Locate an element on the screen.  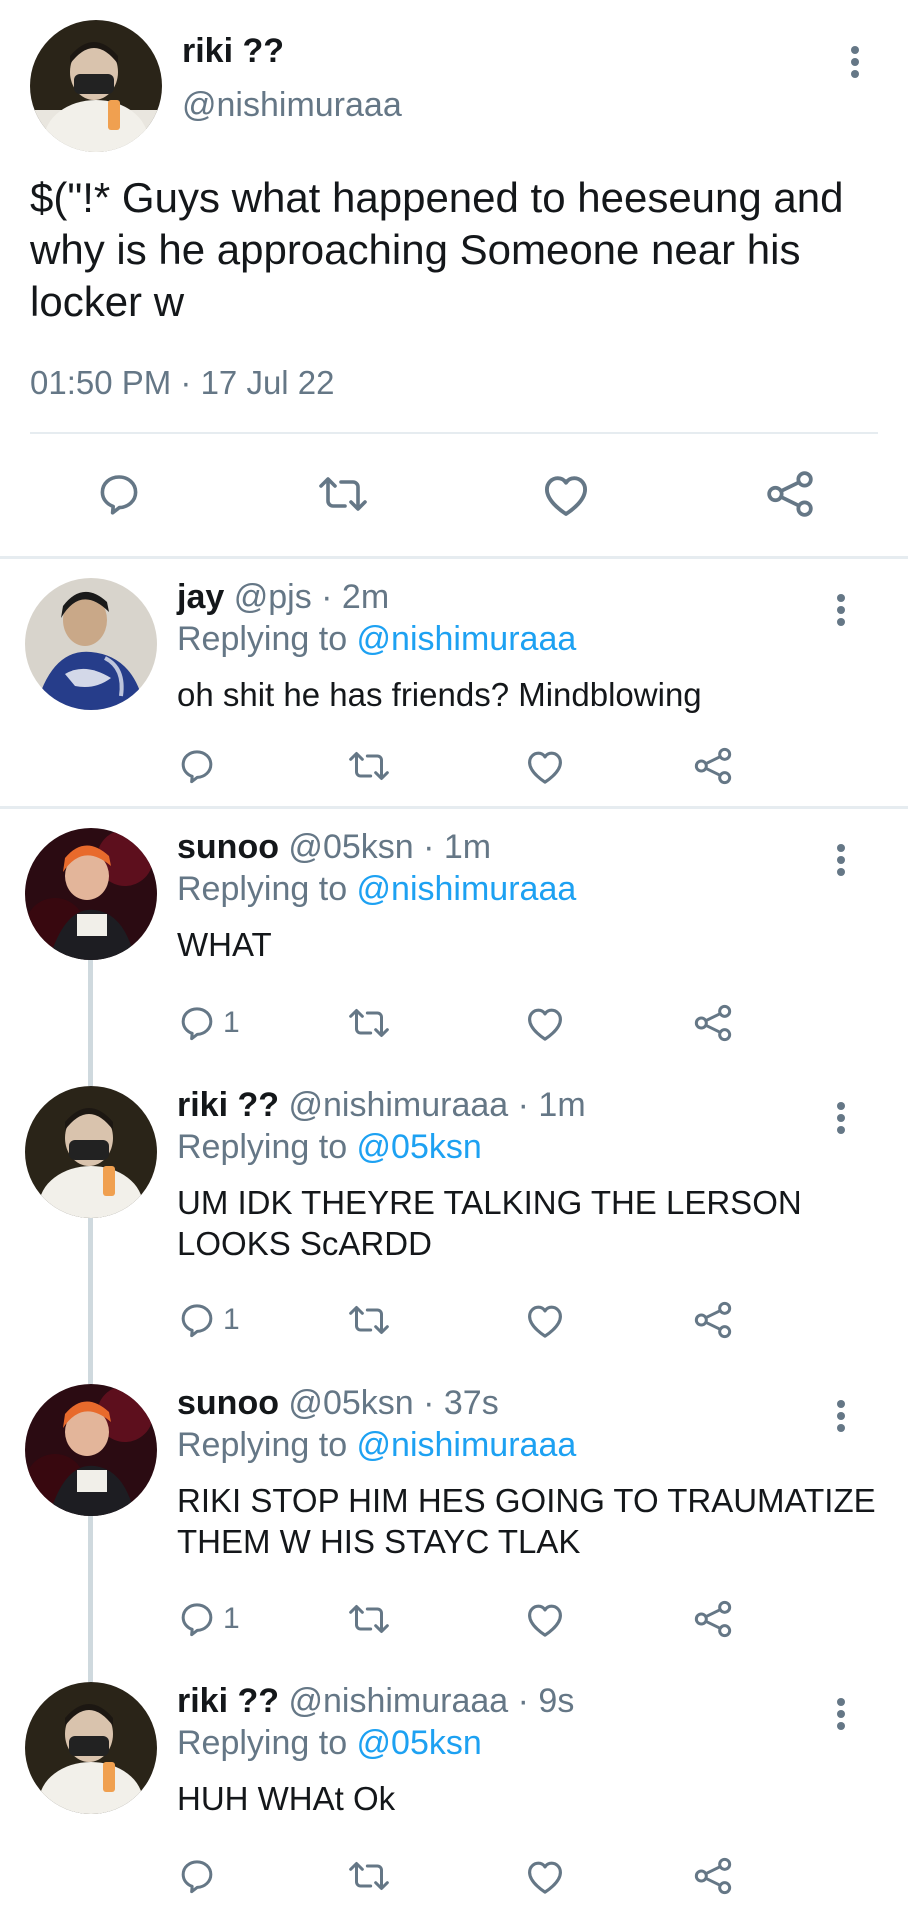
author-handle-time: @nishimuraaa · 1m is located at coordinates (432, 1105).